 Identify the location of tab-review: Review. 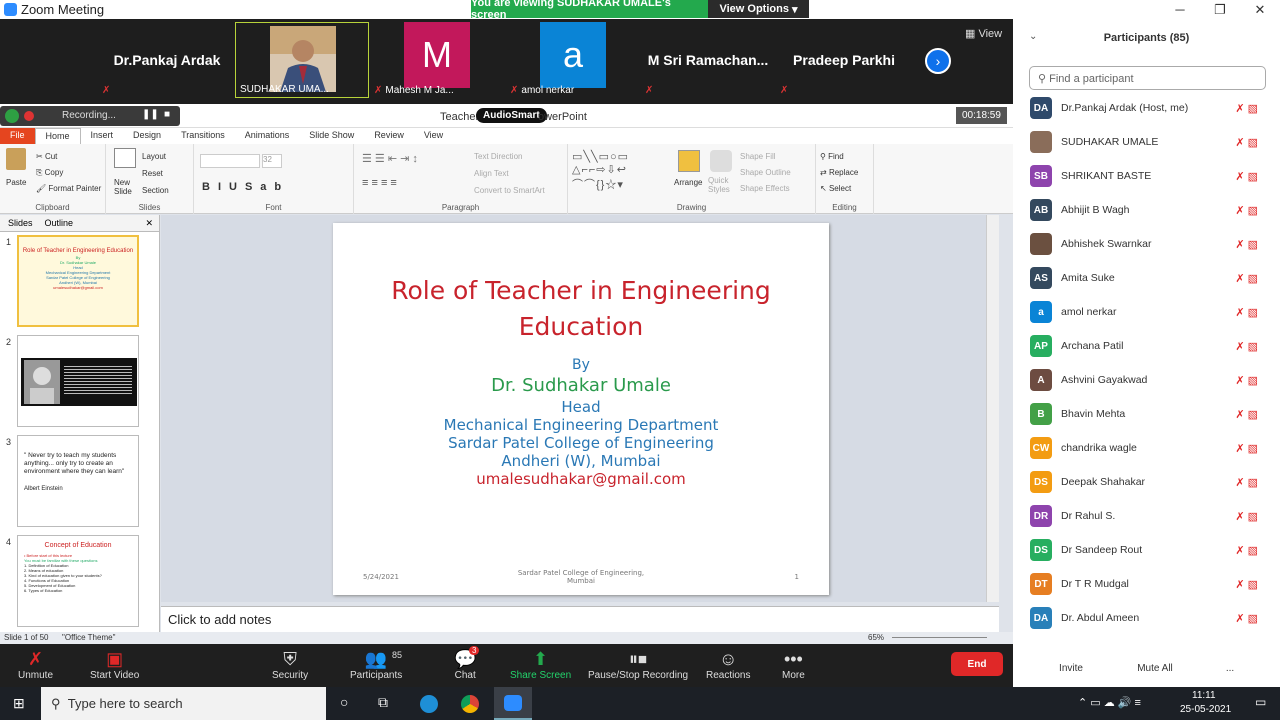
(389, 136).